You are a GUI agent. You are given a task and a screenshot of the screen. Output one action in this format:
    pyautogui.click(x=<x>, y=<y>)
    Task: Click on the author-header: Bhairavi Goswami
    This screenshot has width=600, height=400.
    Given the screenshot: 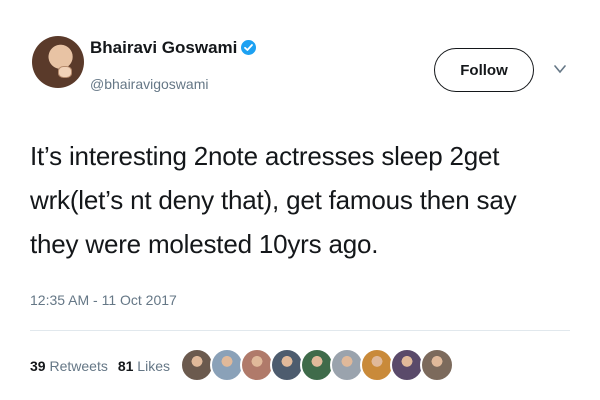 What is the action you would take?
    pyautogui.click(x=173, y=48)
    